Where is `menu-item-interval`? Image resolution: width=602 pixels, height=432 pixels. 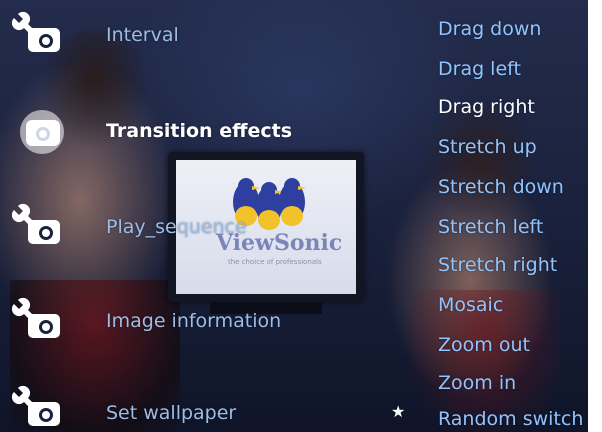 menu-item-interval is located at coordinates (40, 35).